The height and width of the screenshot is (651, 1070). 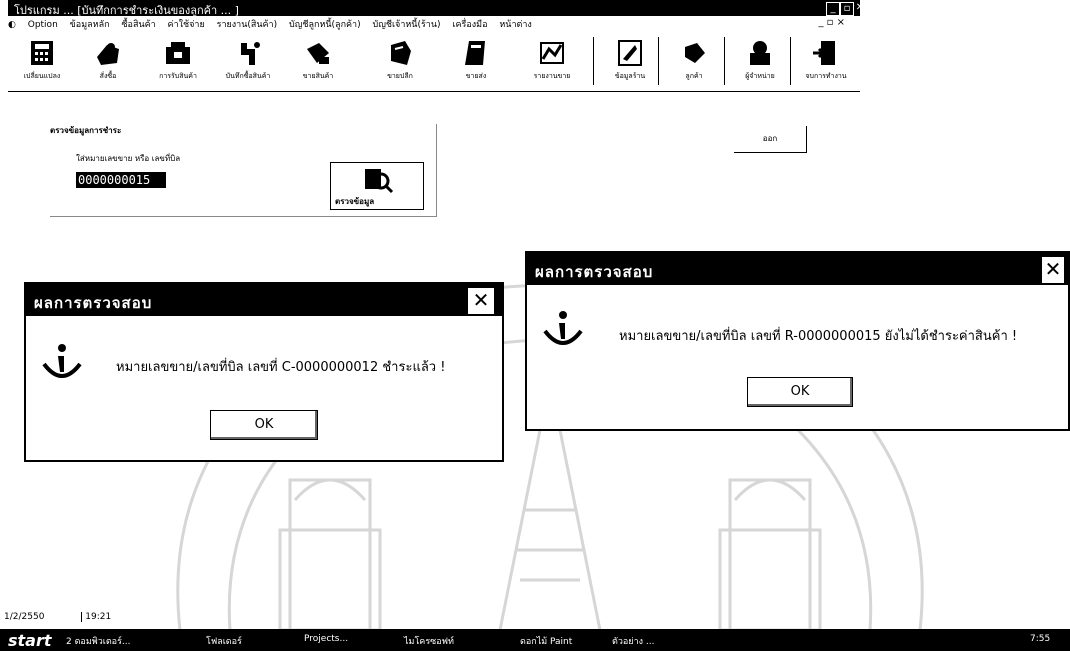 I want to click on minimize-button: _, so click(x=833, y=9).